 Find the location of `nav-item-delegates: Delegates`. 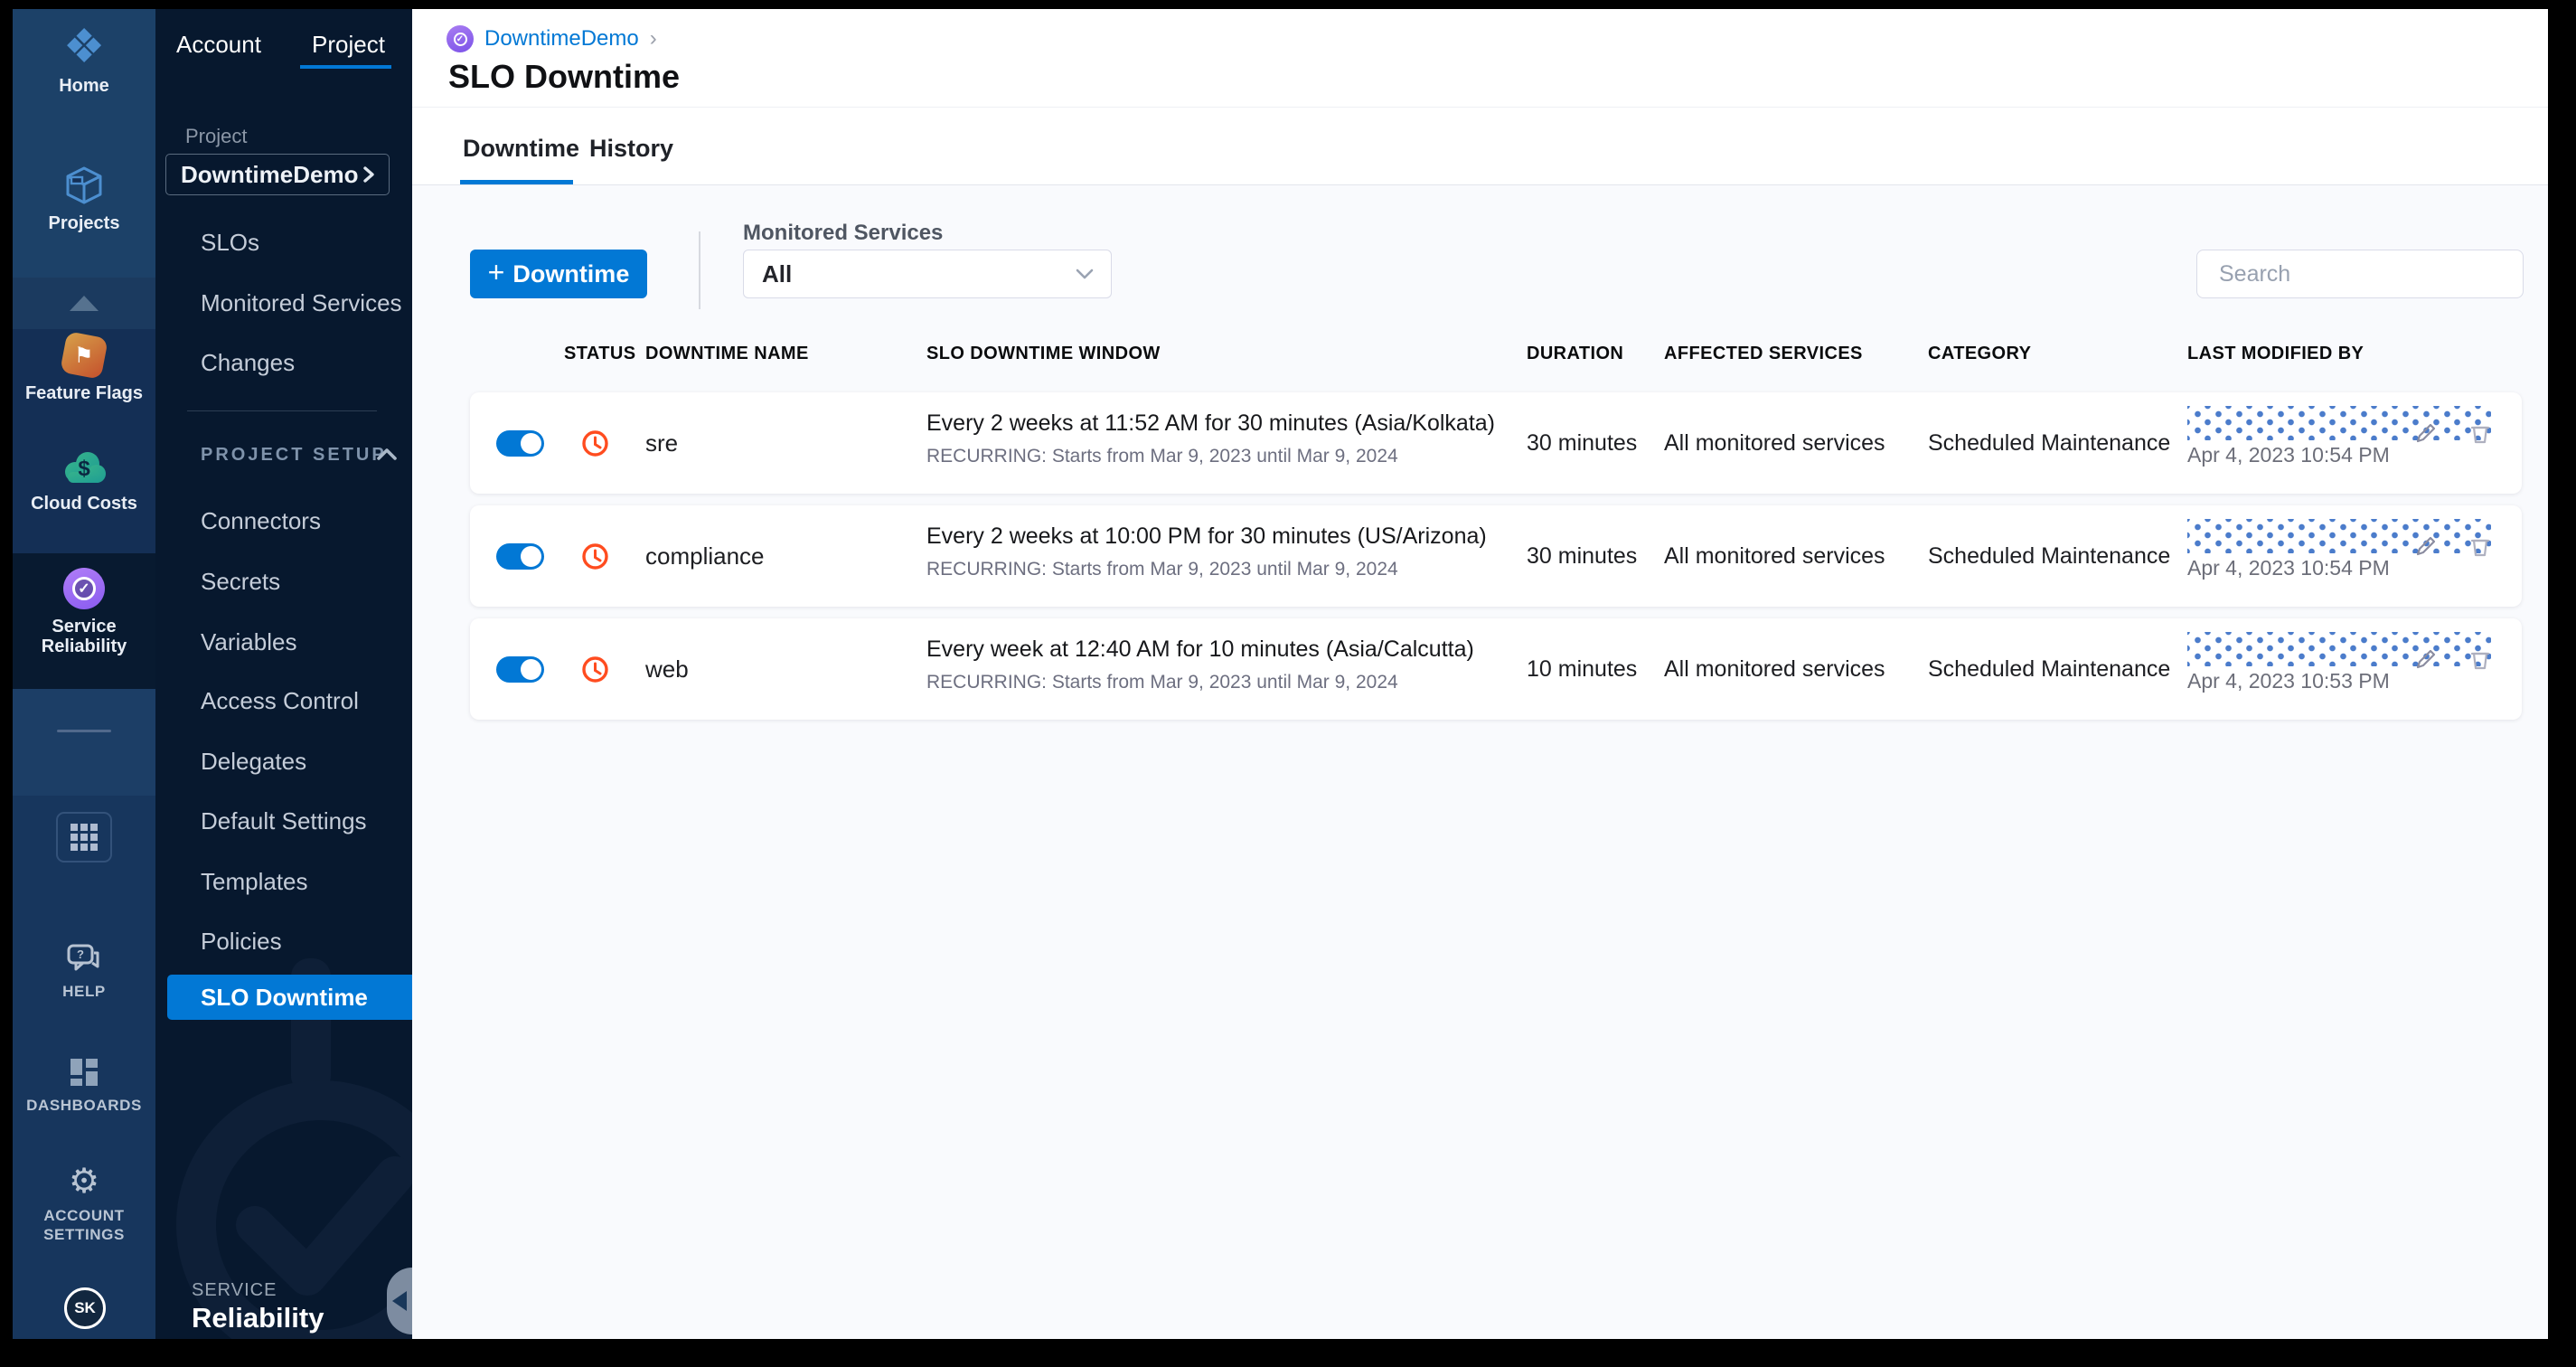

nav-item-delegates: Delegates is located at coordinates (253, 762).